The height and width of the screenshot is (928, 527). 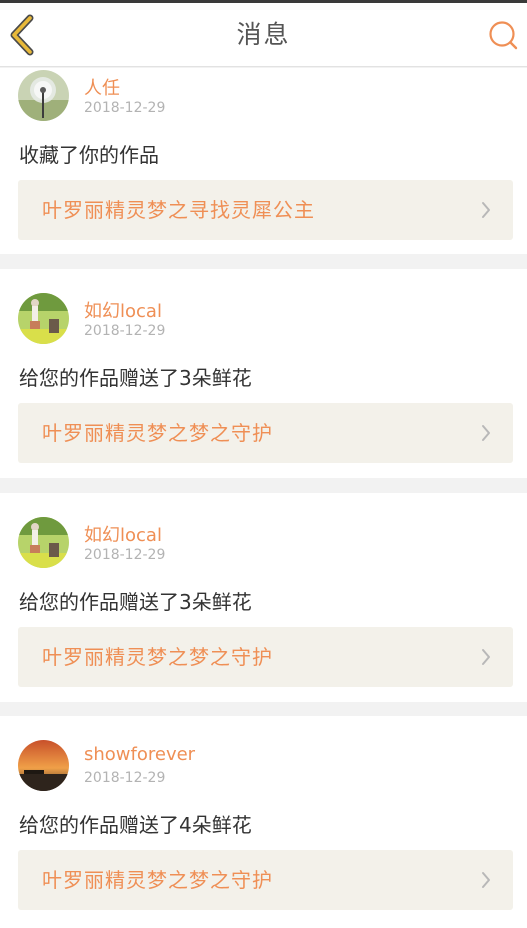 What do you see at coordinates (102, 87) in the screenshot?
I see `username: 人任` at bounding box center [102, 87].